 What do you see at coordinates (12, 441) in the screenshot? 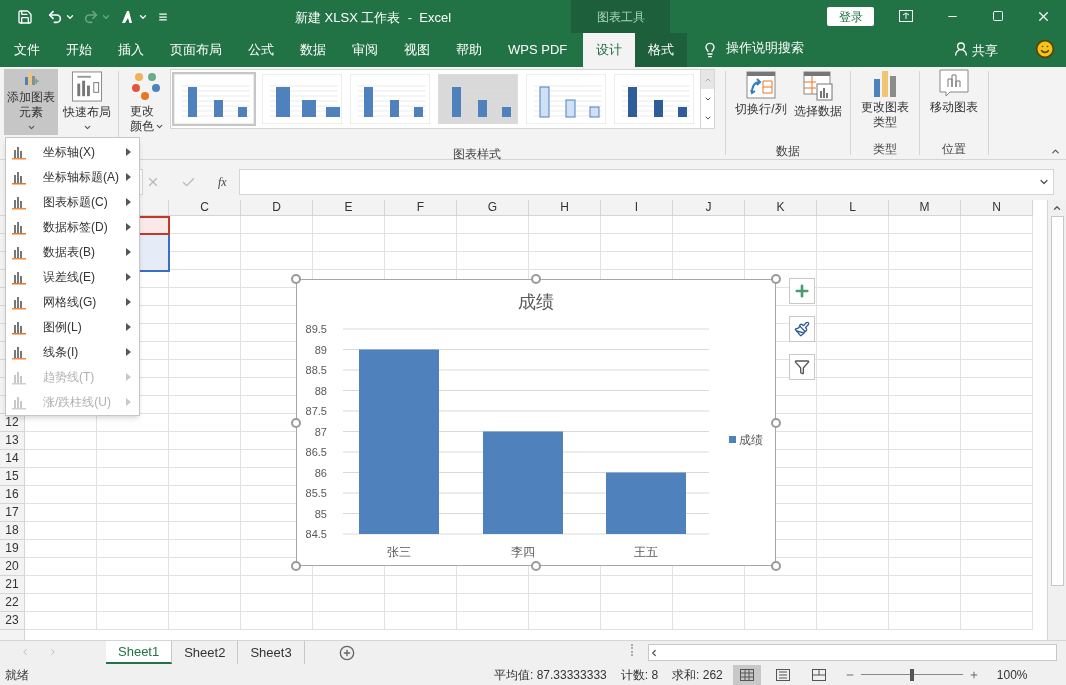
I see `row-header: 13` at bounding box center [12, 441].